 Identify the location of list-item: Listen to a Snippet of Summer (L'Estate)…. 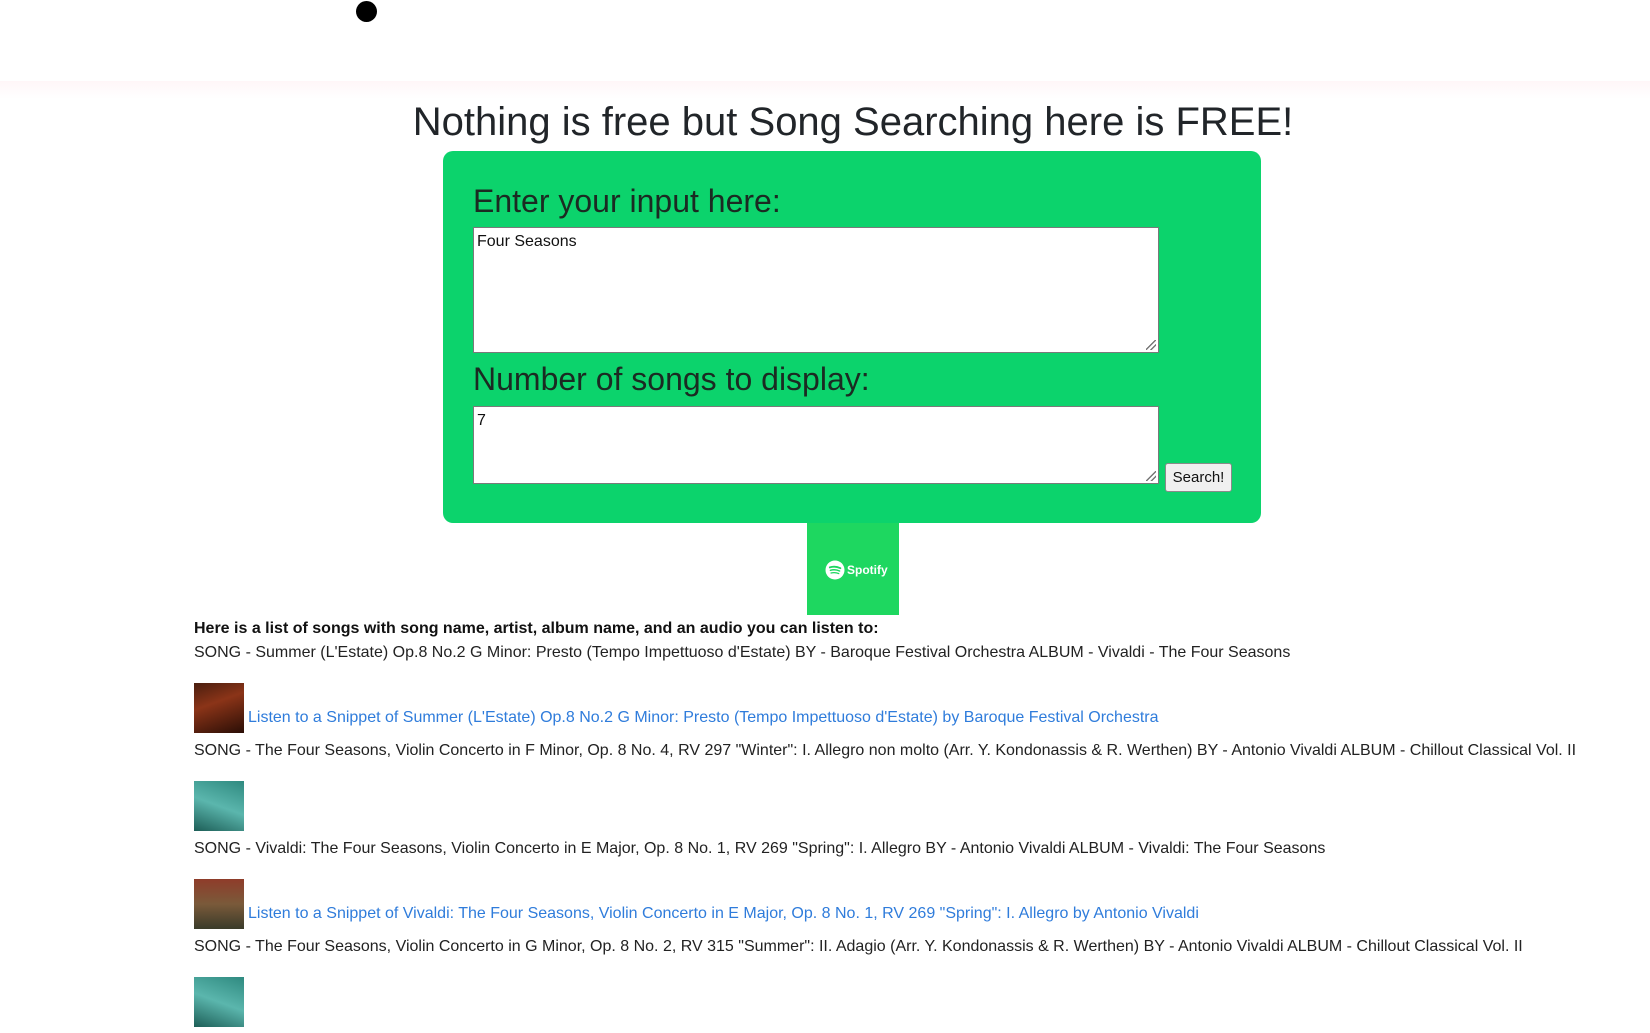
(914, 708).